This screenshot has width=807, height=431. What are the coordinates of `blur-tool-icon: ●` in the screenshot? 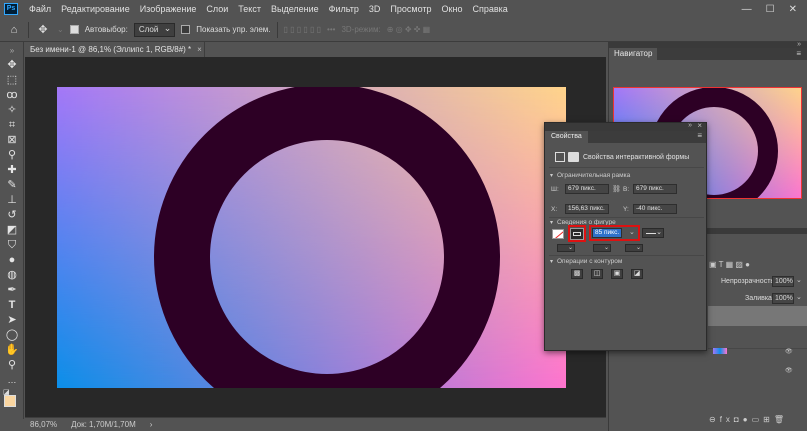 It's located at (12, 260).